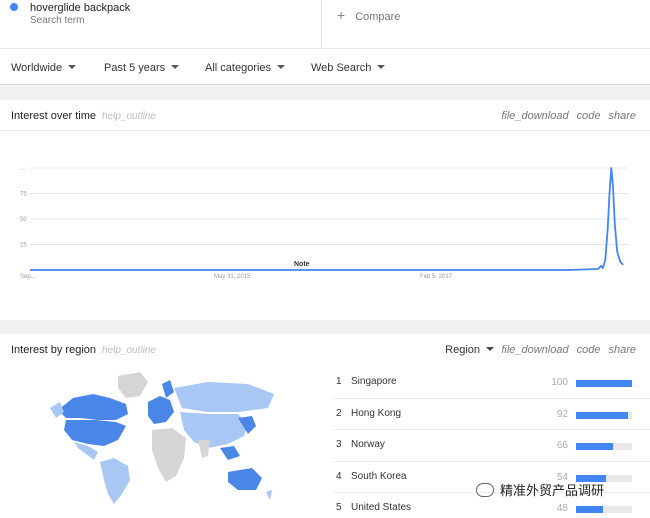 This screenshot has height=518, width=650. What do you see at coordinates (381, 507) in the screenshot?
I see `region-name: United States` at bounding box center [381, 507].